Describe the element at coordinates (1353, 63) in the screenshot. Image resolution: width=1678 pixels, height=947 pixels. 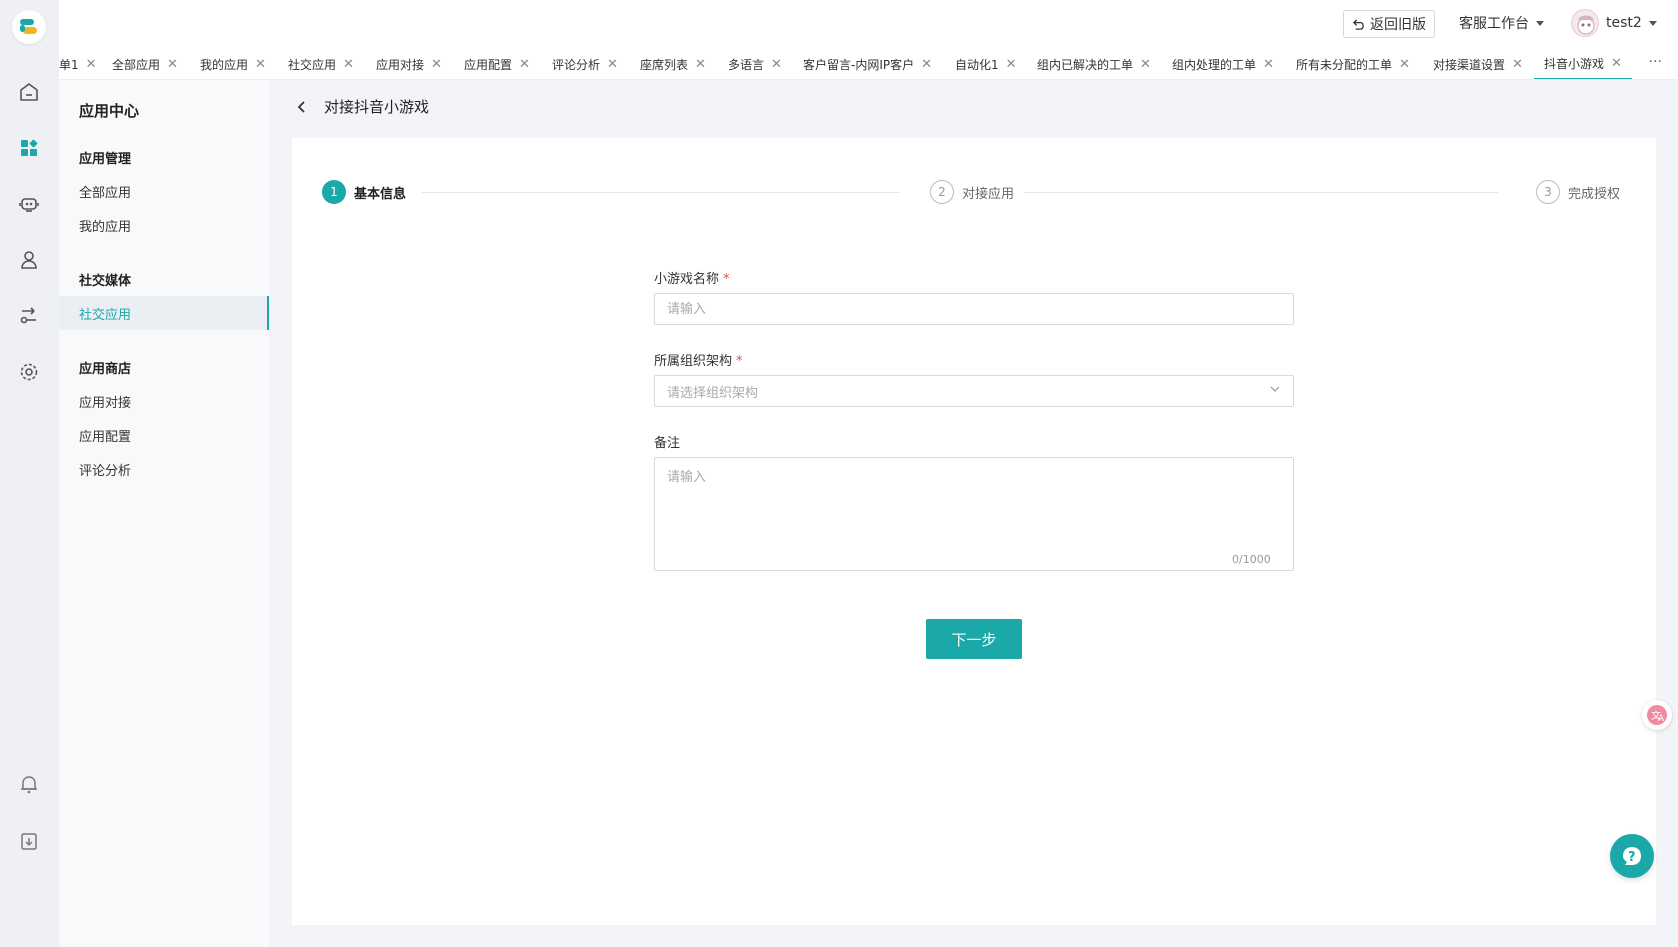
I see `tab: 所有未分配的工单 ✕` at that location.